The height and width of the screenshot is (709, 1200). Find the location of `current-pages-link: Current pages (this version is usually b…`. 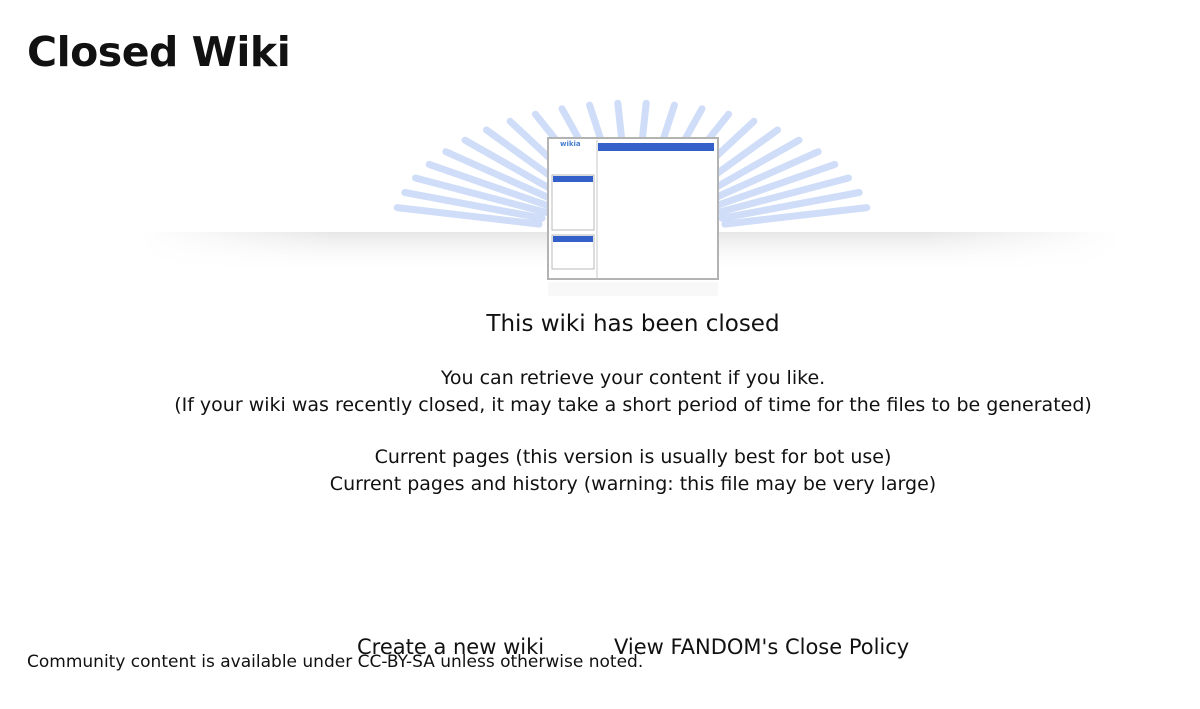

current-pages-link: Current pages (this version is usually b… is located at coordinates (616, 457).